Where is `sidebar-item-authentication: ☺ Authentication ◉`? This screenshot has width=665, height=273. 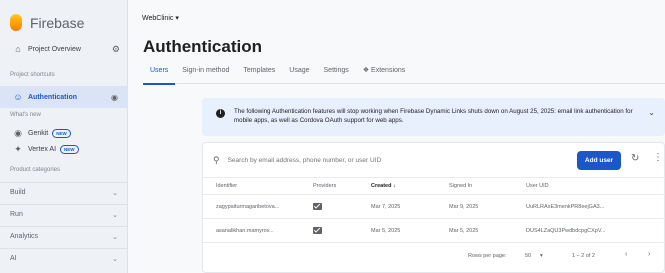
sidebar-item-authentication: ☺ Authentication ◉ is located at coordinates (64, 97).